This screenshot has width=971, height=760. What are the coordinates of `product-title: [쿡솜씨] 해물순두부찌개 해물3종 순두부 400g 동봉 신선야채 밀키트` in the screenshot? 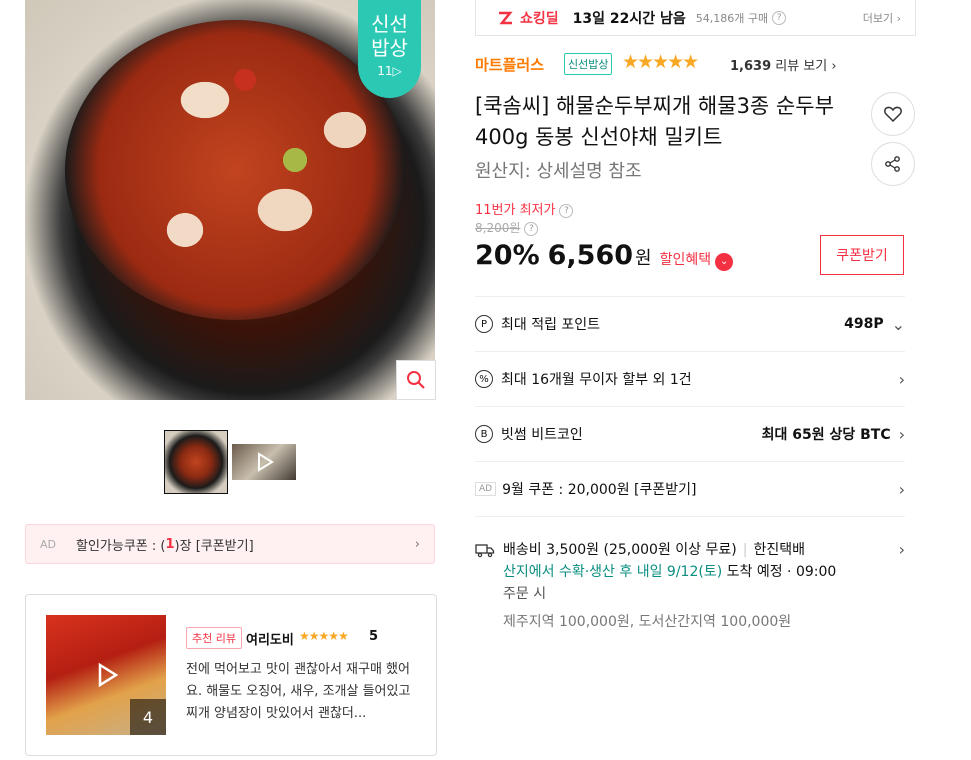 It's located at (654, 121).